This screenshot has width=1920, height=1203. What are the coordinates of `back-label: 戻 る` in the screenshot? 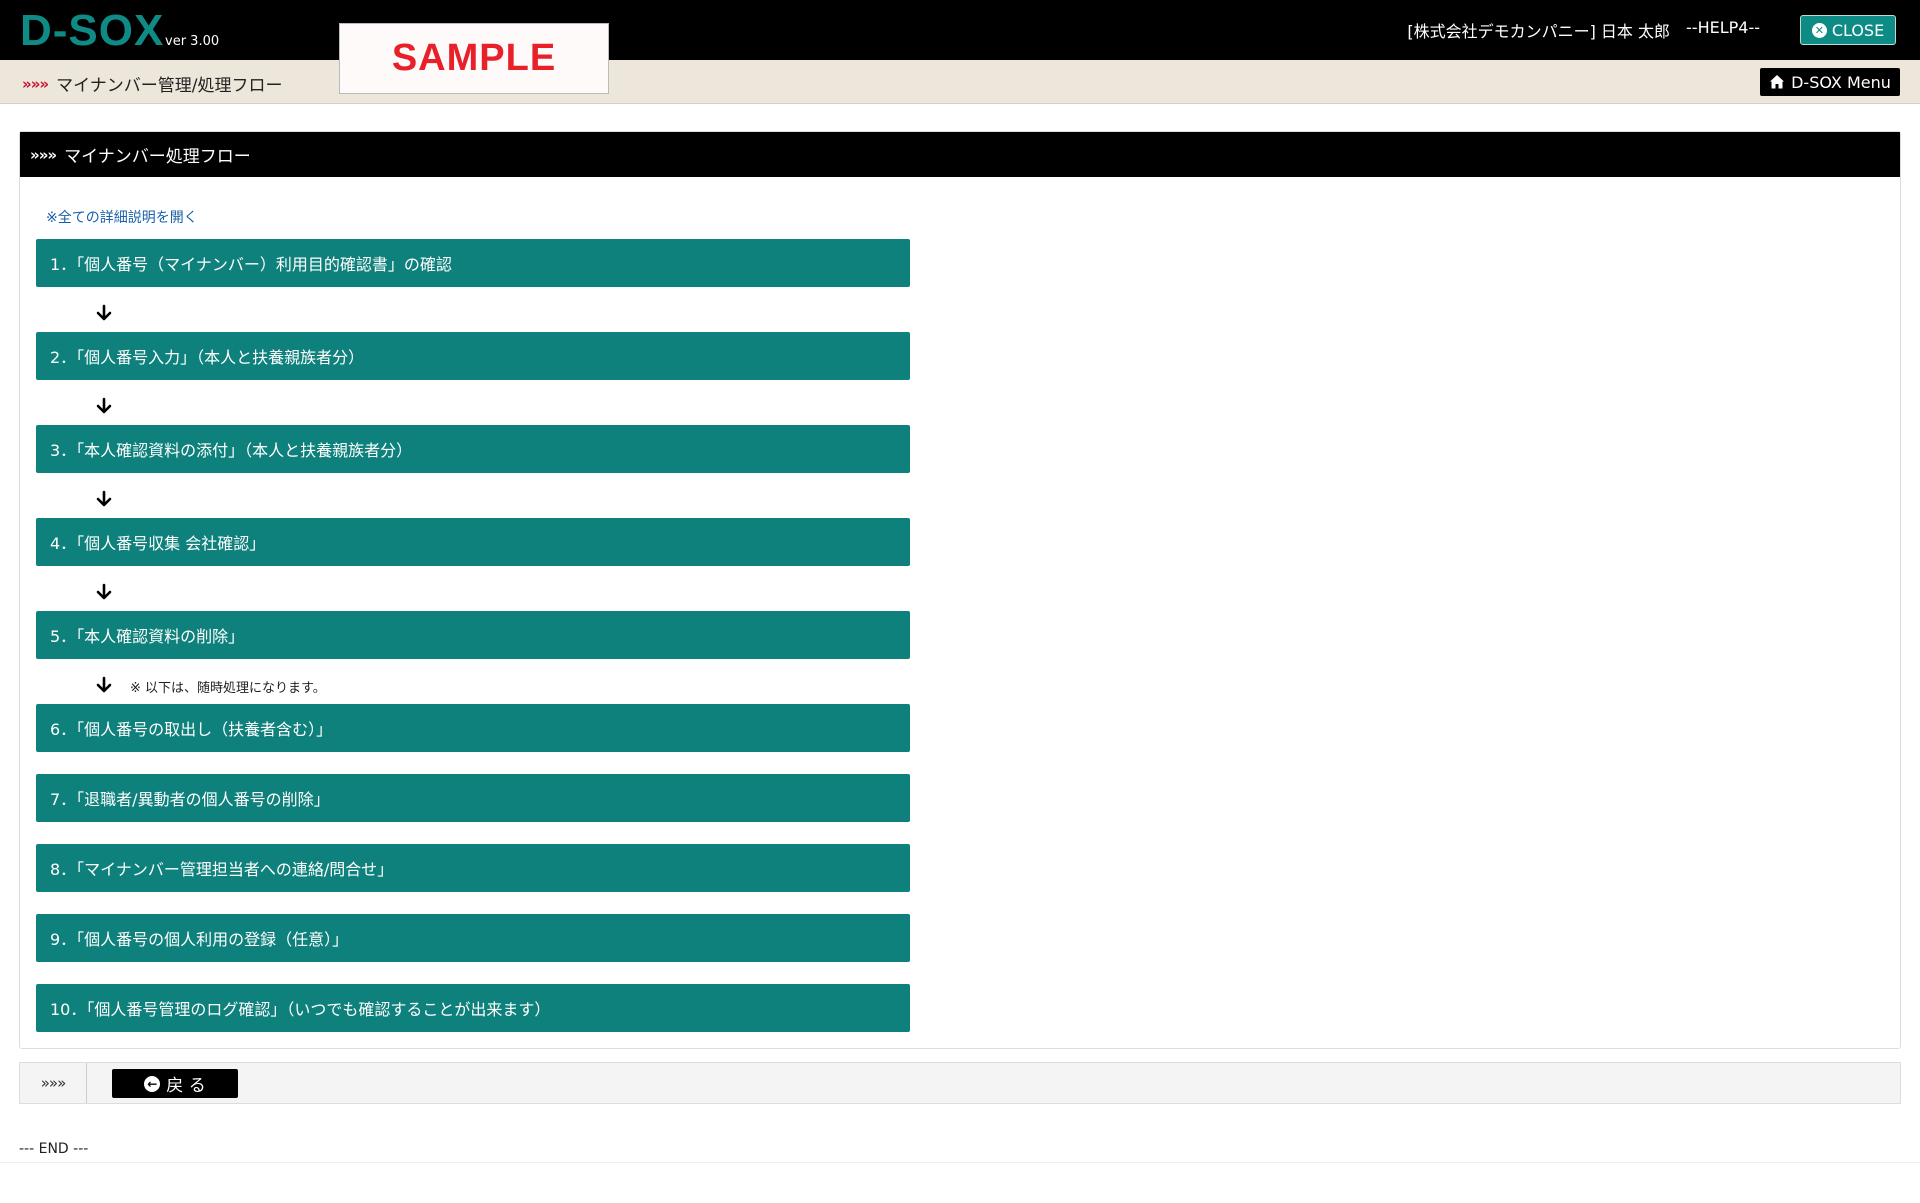 It's located at (186, 1086).